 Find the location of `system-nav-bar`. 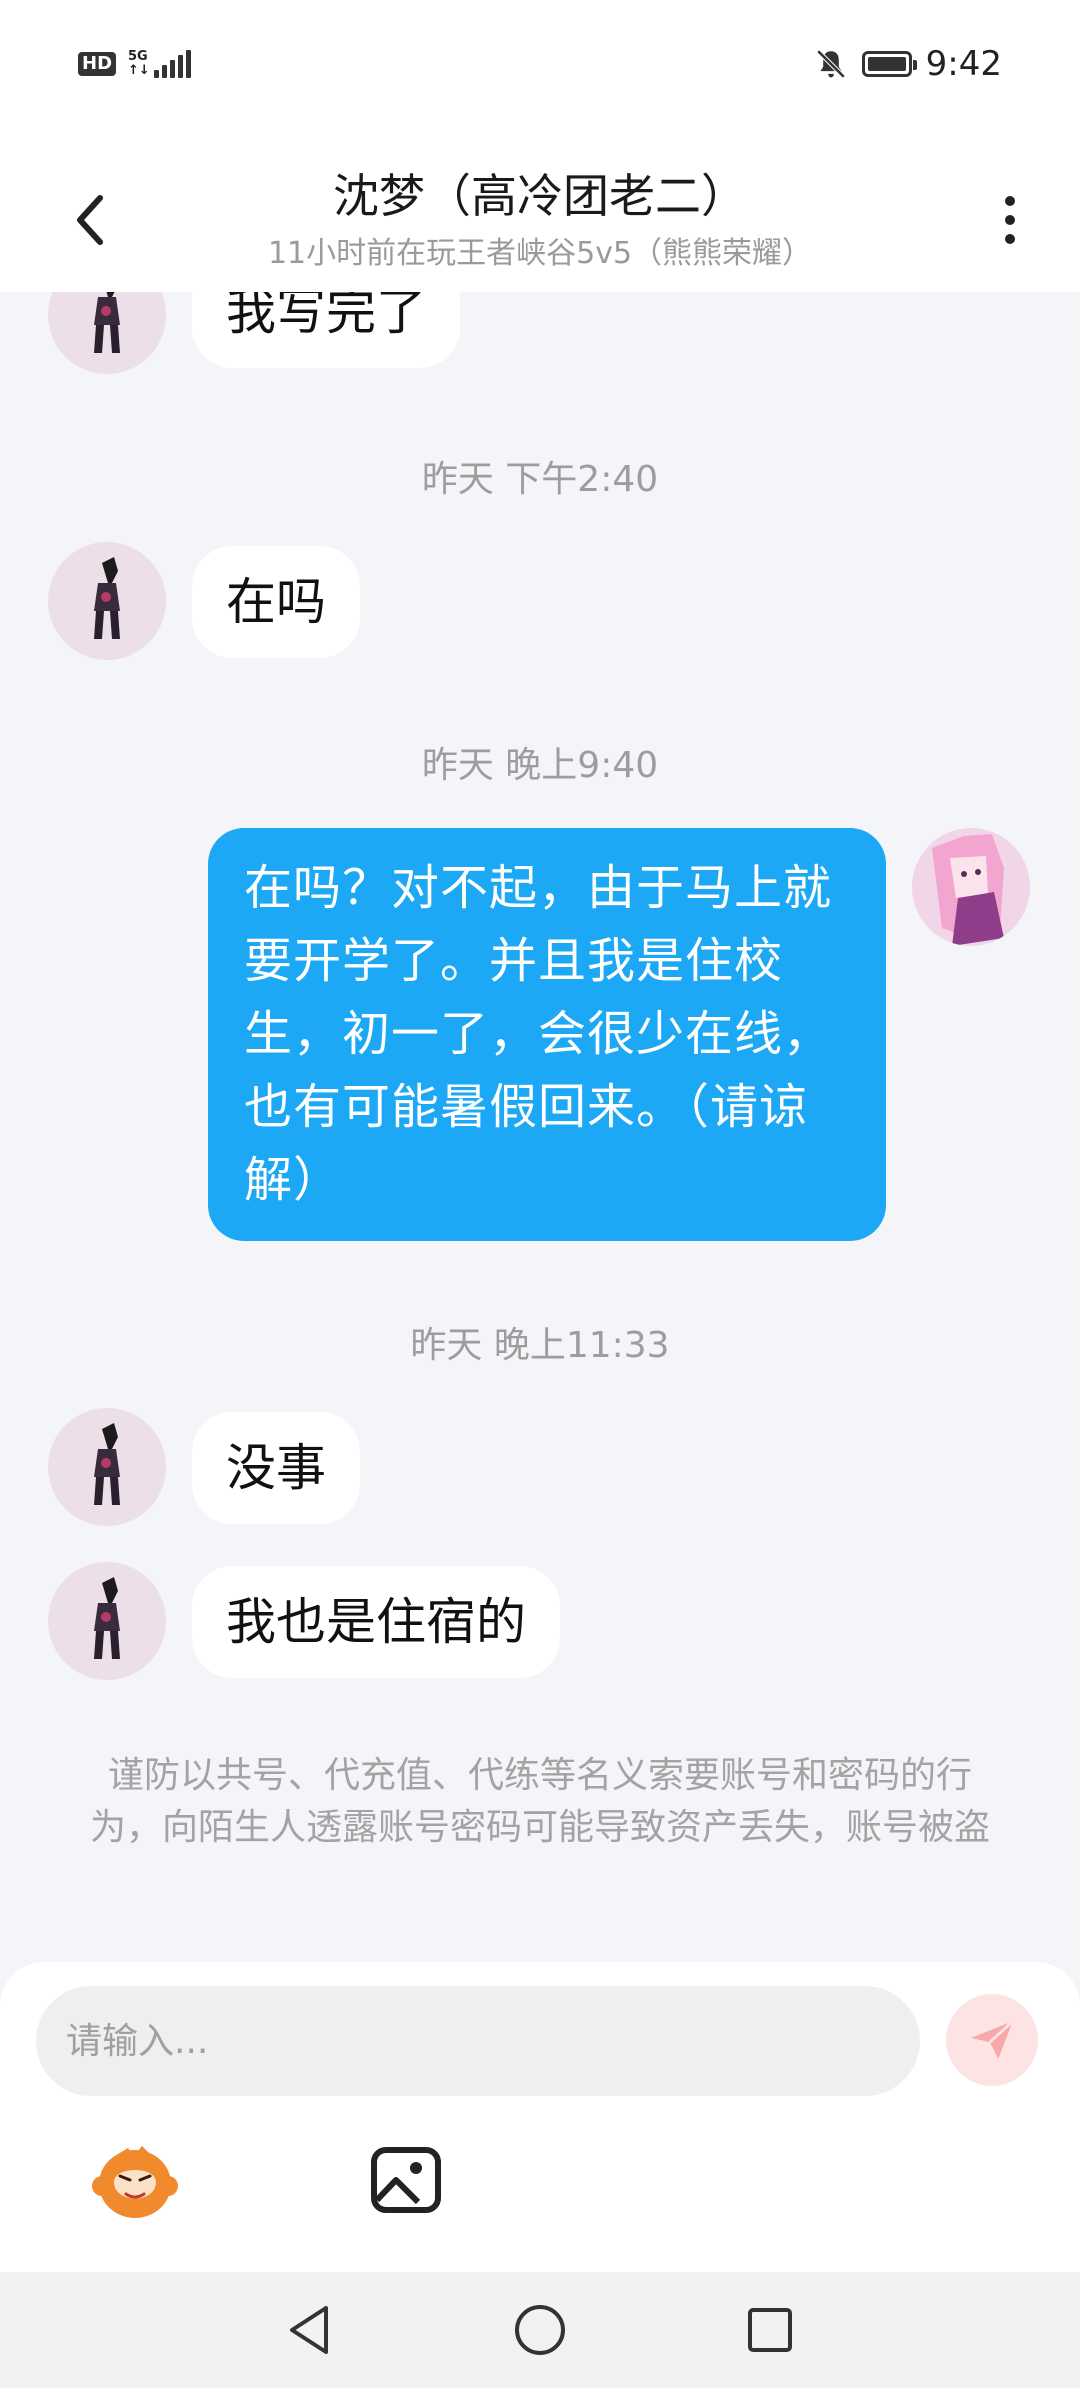

system-nav-bar is located at coordinates (540, 2330).